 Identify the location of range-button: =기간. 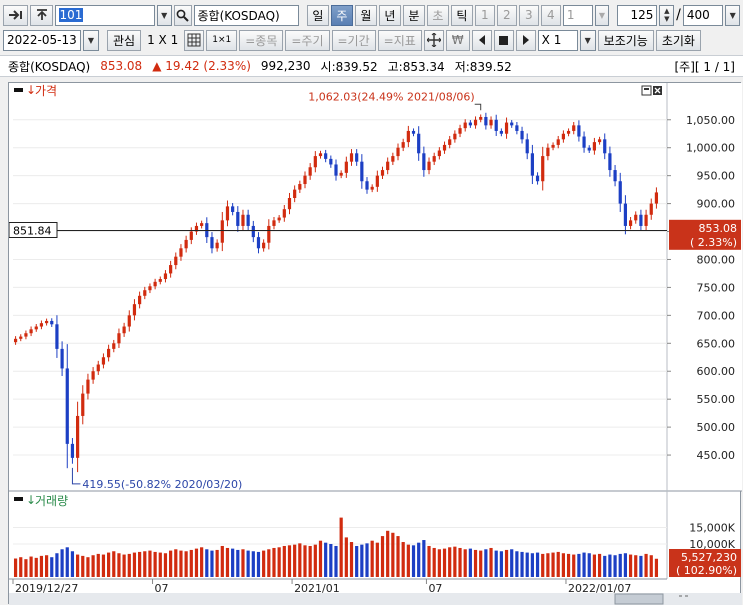
(353, 40).